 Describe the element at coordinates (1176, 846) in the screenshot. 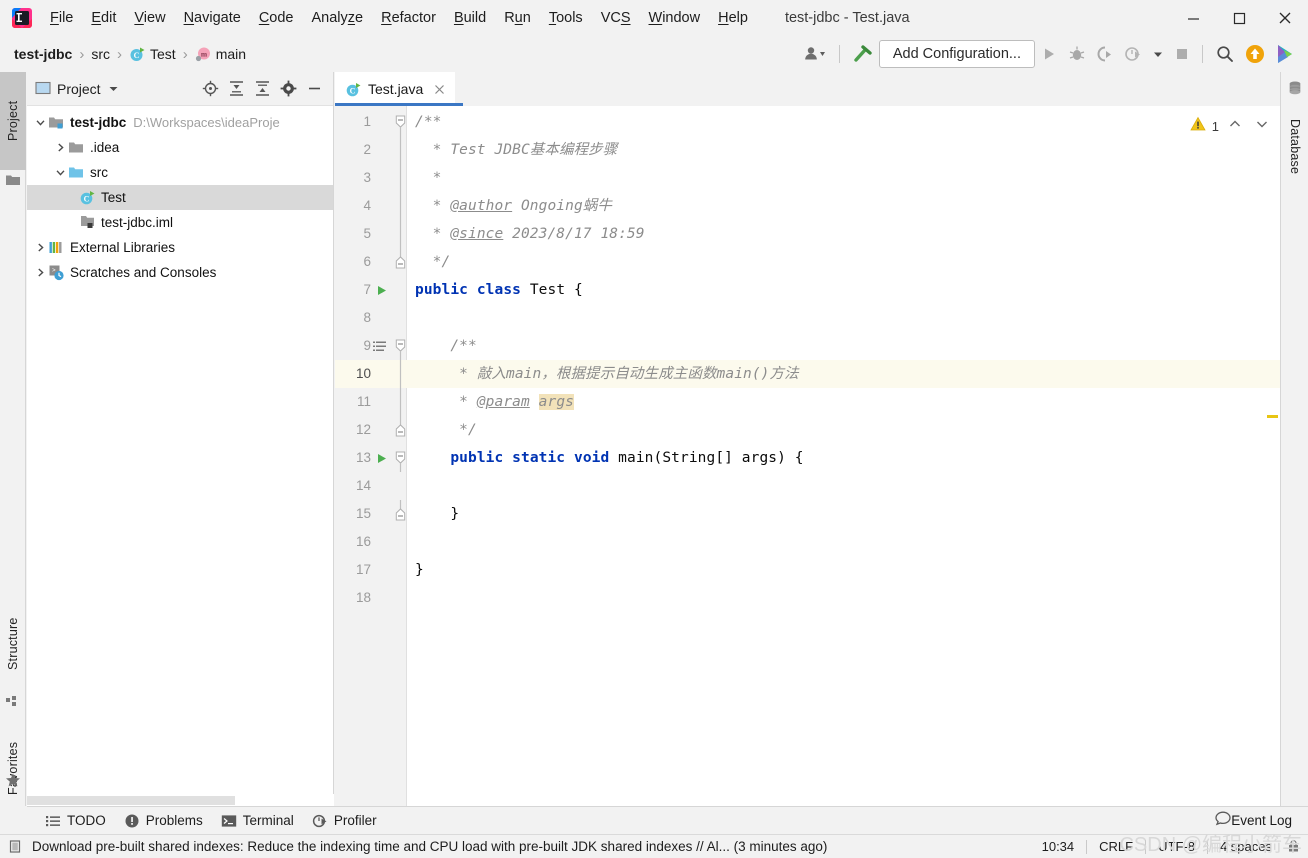

I see `status-encoding: UTF-8` at that location.